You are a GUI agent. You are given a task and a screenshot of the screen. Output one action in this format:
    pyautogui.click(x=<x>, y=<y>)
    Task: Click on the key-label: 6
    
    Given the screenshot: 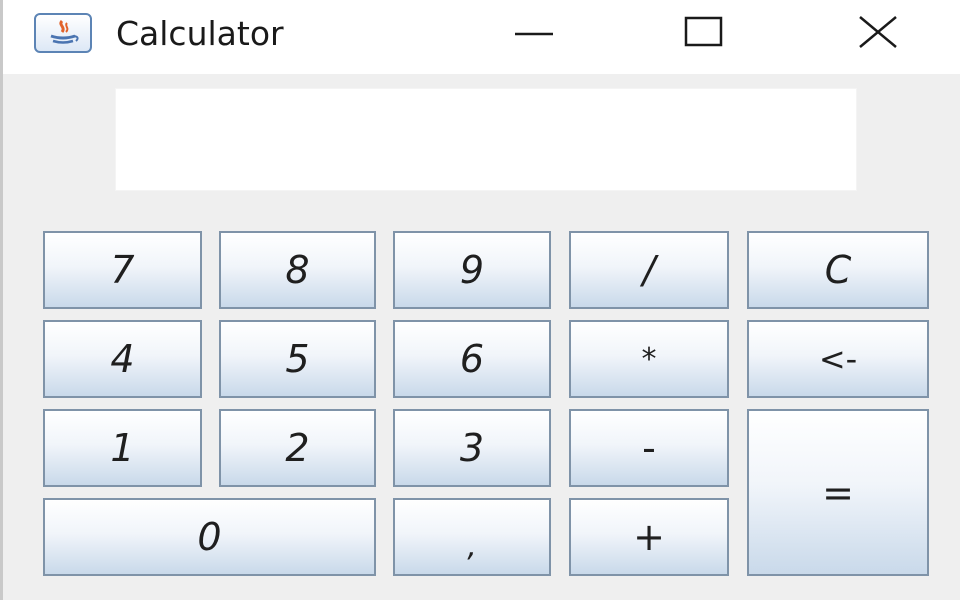 What is the action you would take?
    pyautogui.click(x=472, y=359)
    